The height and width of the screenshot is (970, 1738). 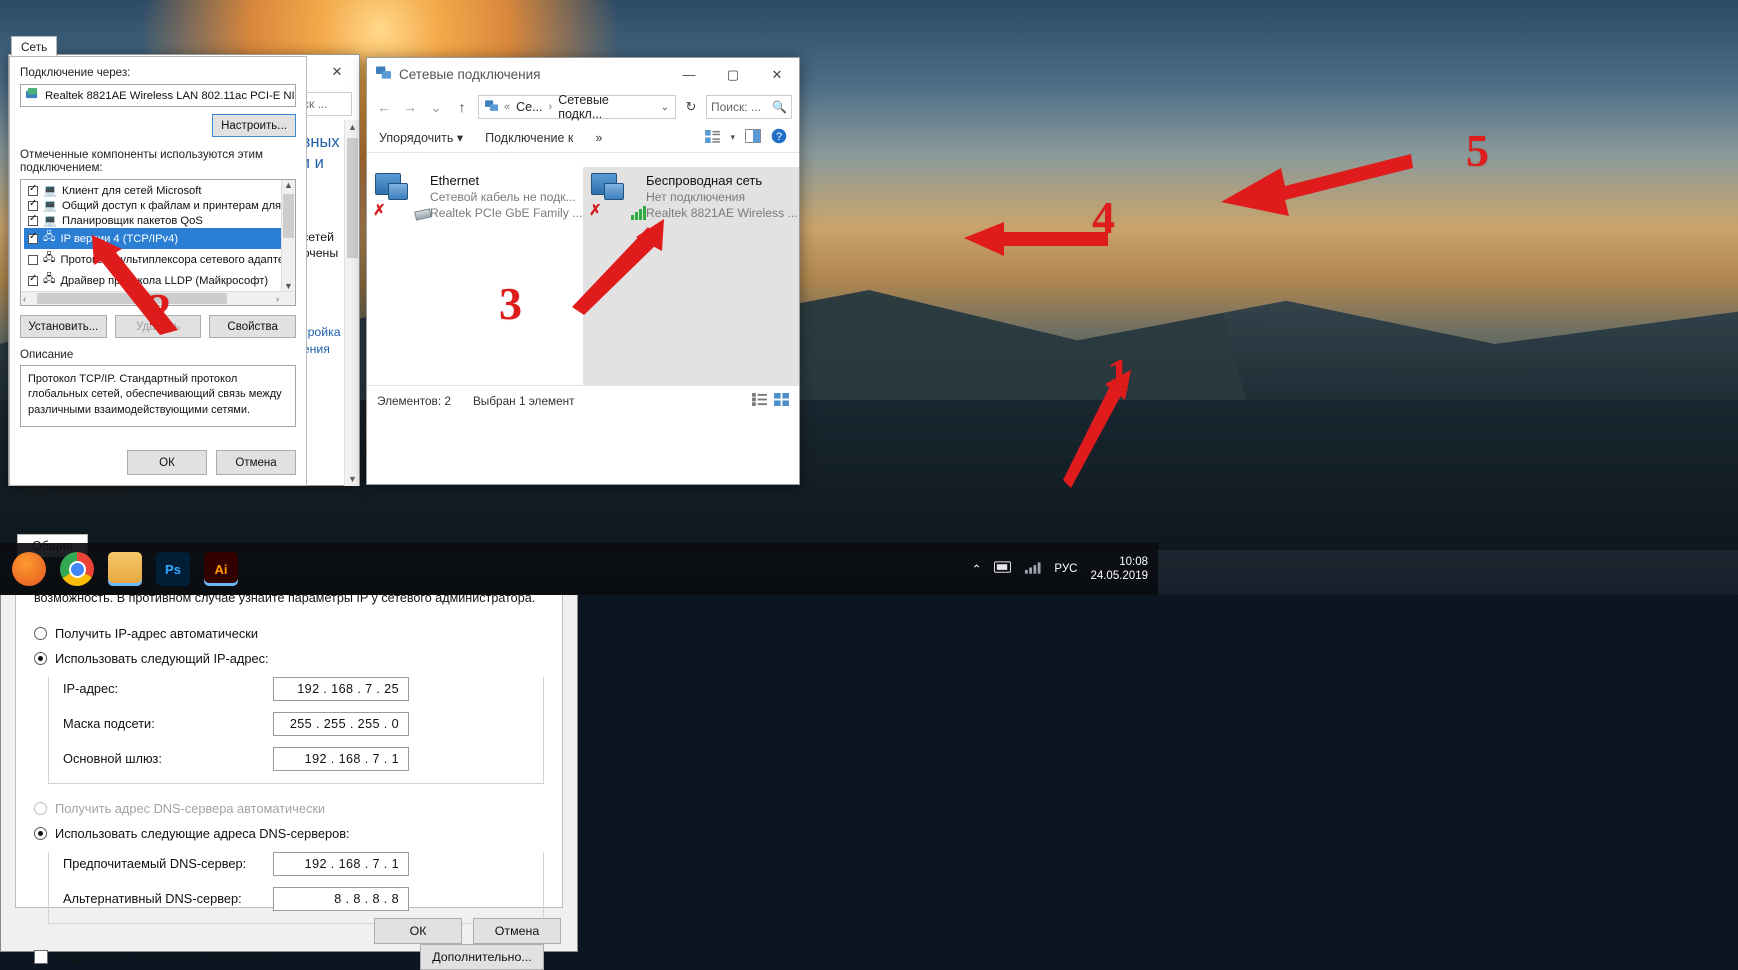 I want to click on command-bar-right: ▾ ?, so click(x=746, y=137).